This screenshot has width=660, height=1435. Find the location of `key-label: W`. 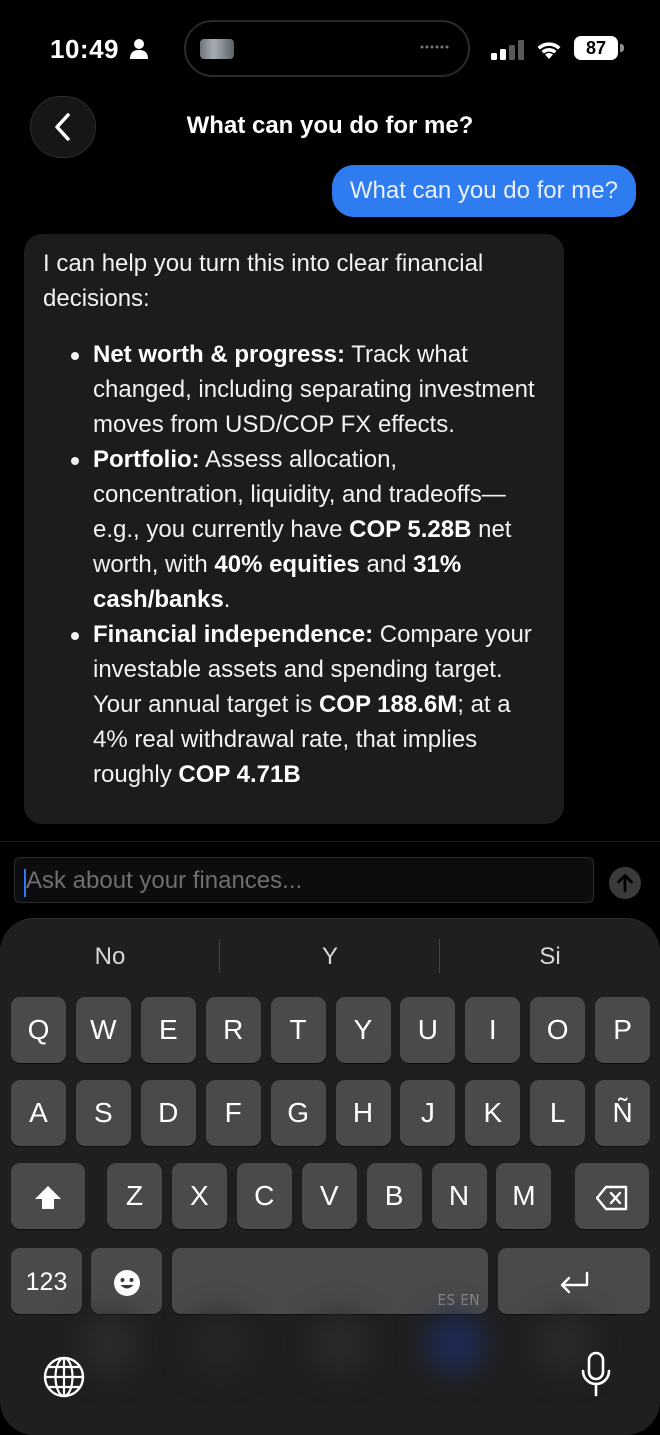

key-label: W is located at coordinates (103, 1029).